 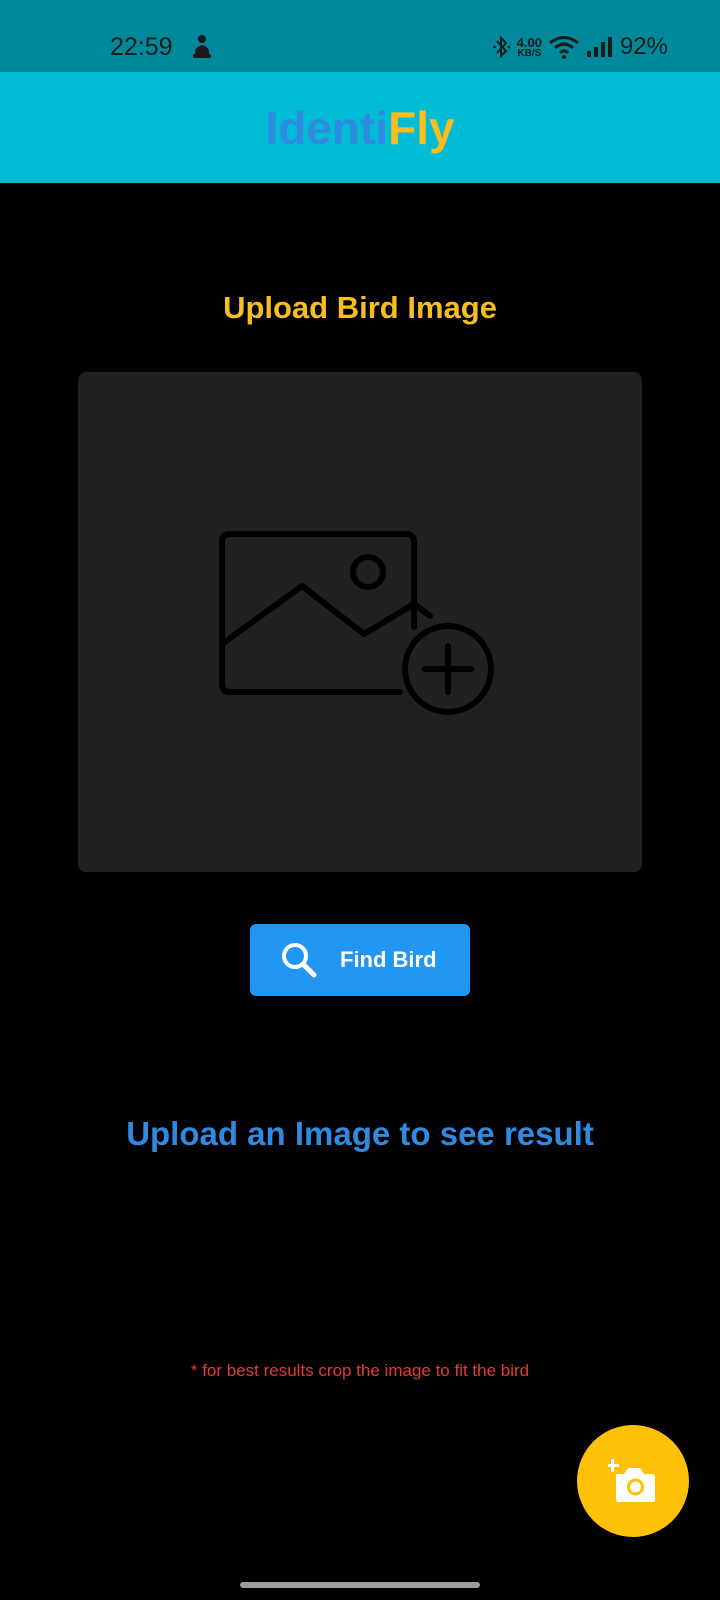 I want to click on speed-value: 4.00, so click(x=529, y=42).